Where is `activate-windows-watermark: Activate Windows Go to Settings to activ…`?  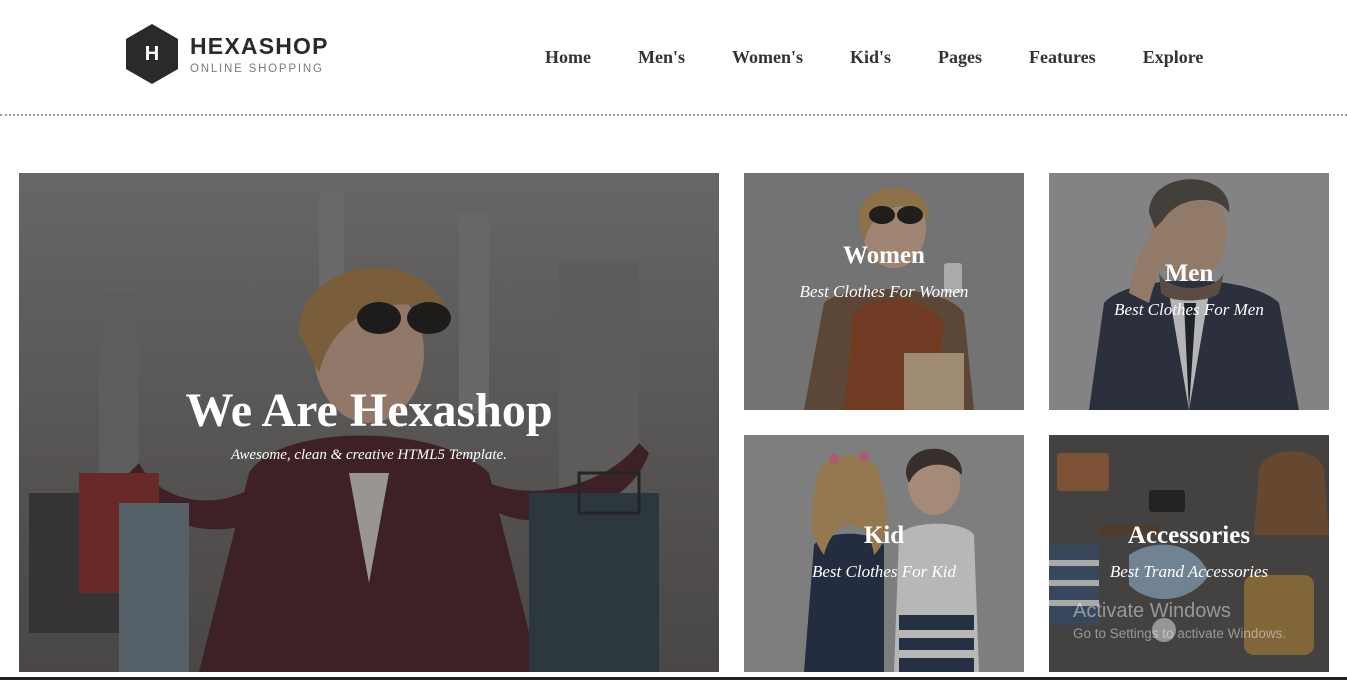
activate-windows-watermark: Activate Windows Go to Settings to activ… is located at coordinates (1179, 620).